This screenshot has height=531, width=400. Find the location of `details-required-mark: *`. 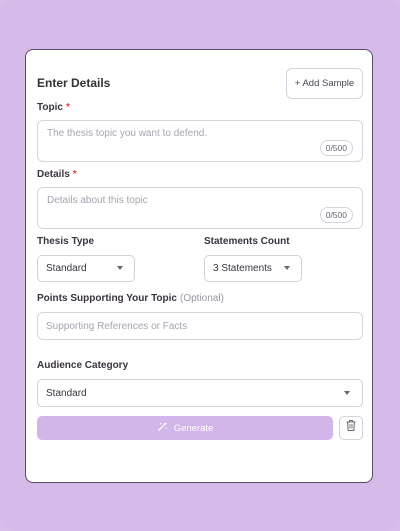

details-required-mark: * is located at coordinates (74, 174).